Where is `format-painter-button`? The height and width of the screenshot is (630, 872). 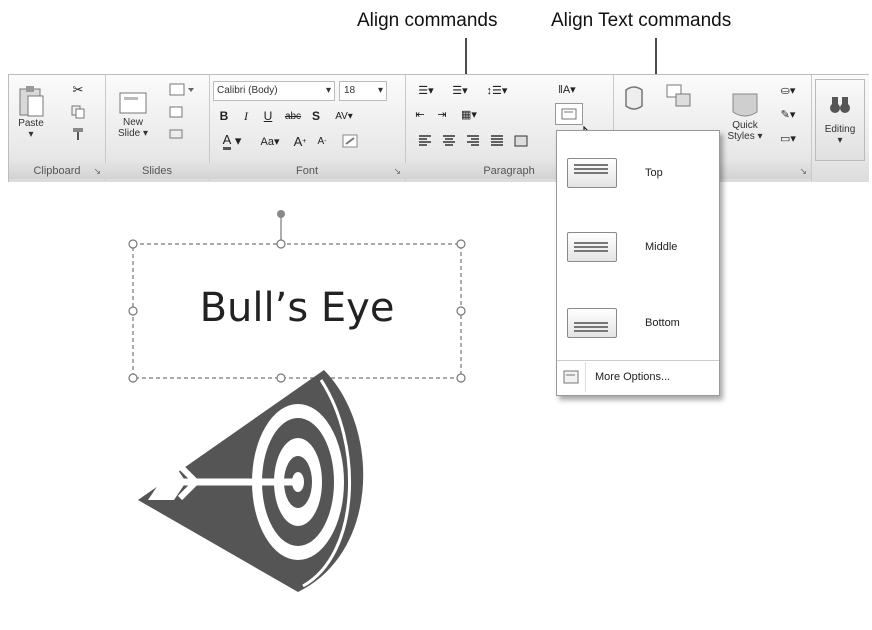
format-painter-button is located at coordinates (78, 134).